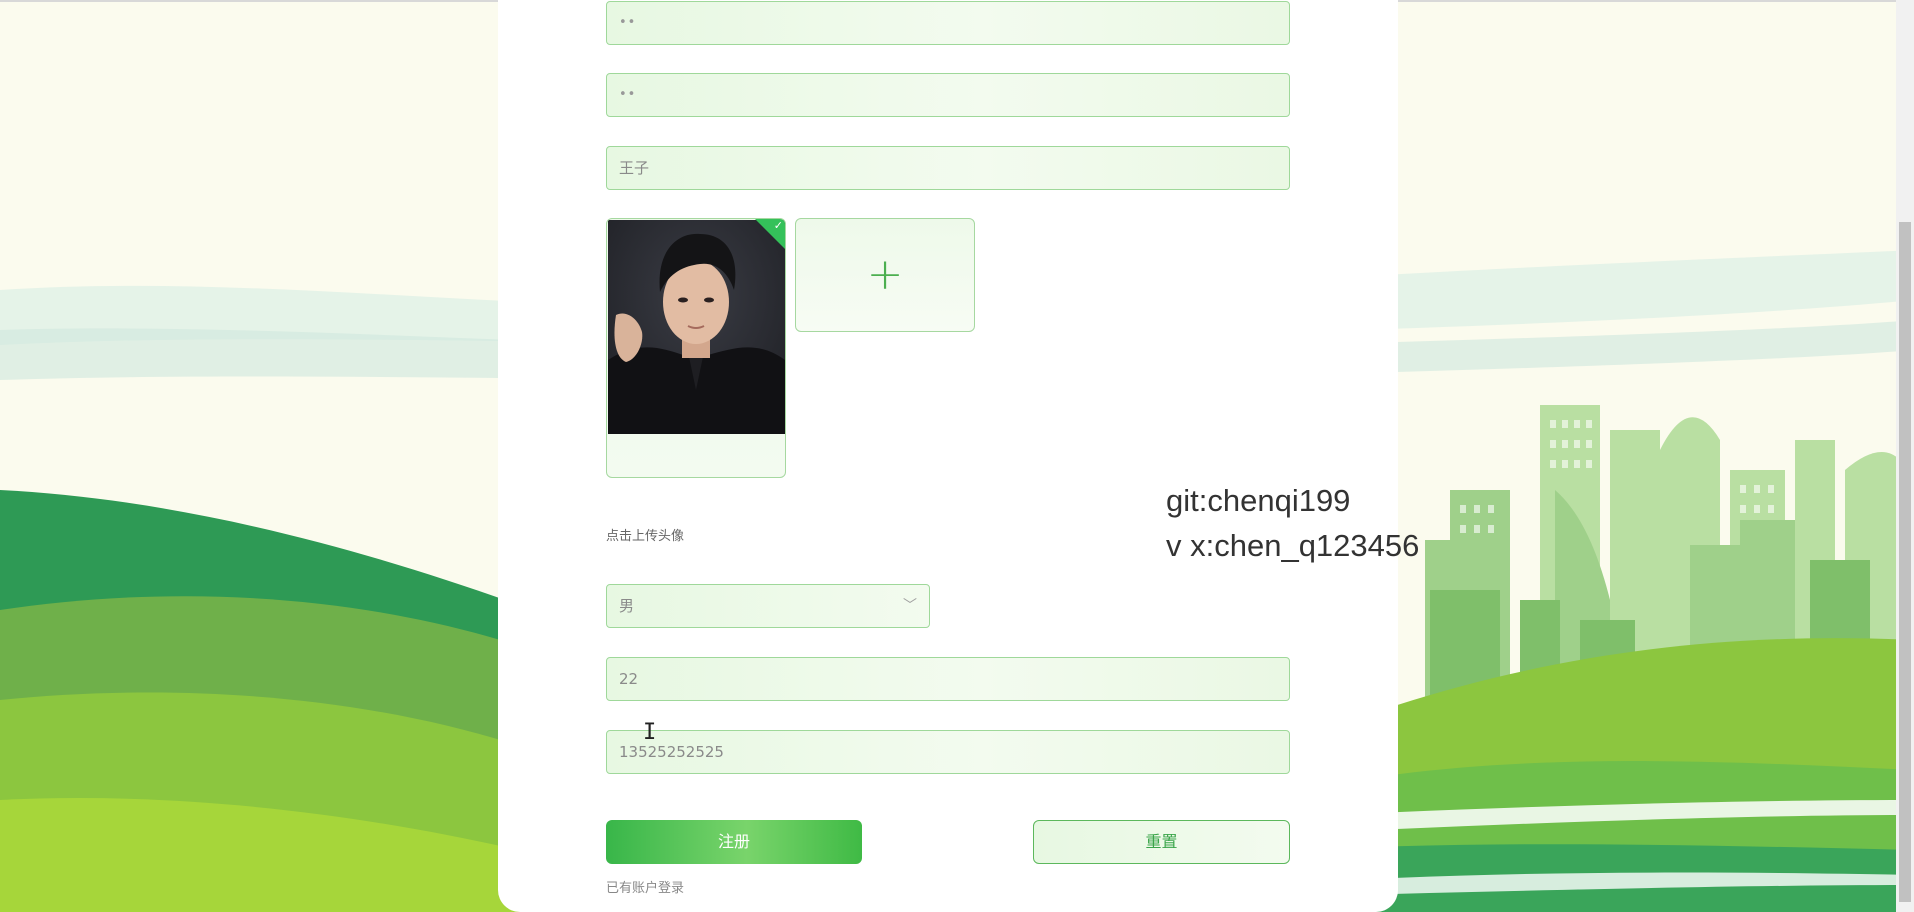 The image size is (1914, 912). What do you see at coordinates (1905, 562) in the screenshot?
I see `scrollbar-thumb` at bounding box center [1905, 562].